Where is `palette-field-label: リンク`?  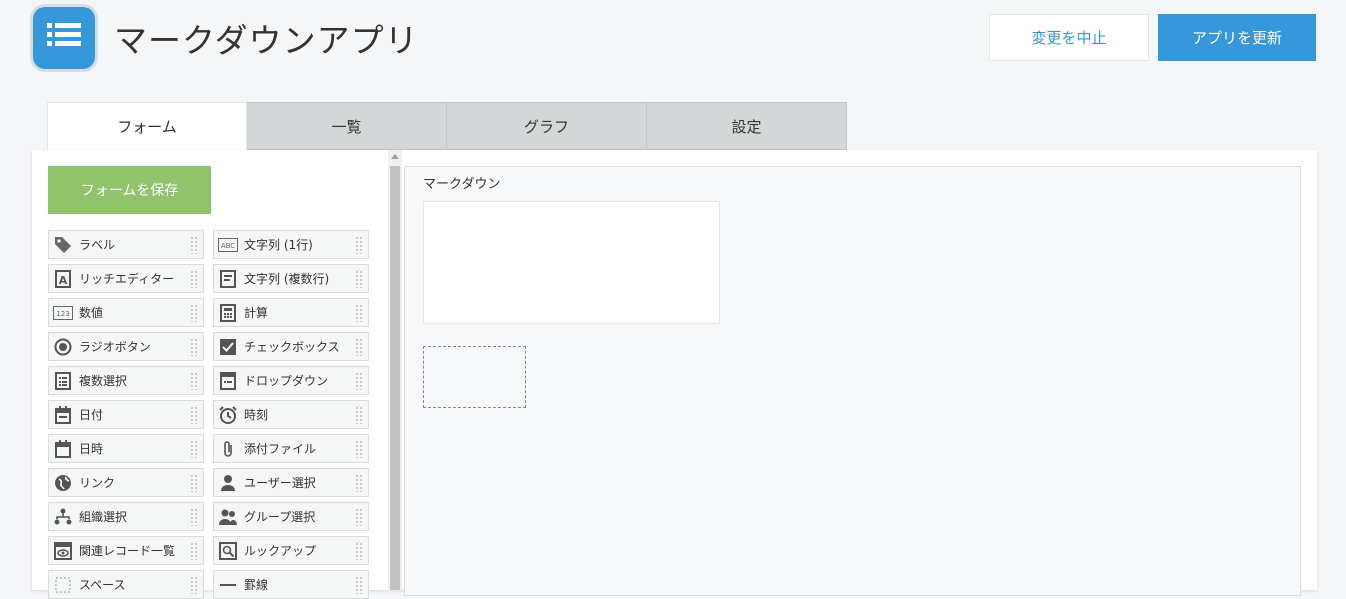
palette-field-label: リンク is located at coordinates (97, 483).